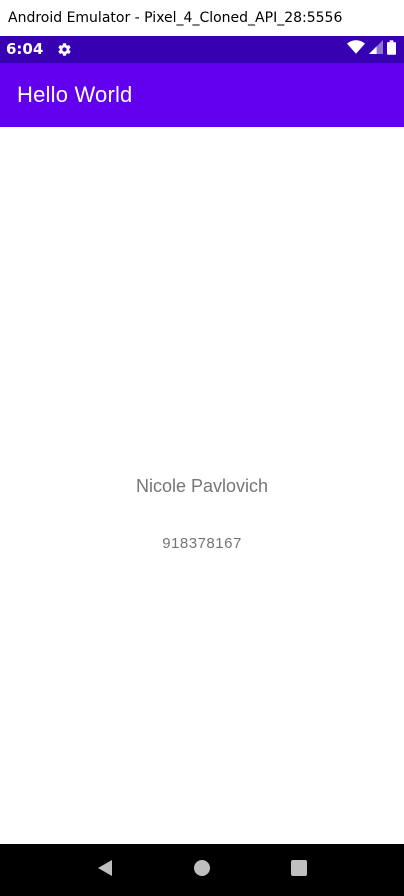 Image resolution: width=404 pixels, height=896 pixels. I want to click on back-button, so click(105, 870).